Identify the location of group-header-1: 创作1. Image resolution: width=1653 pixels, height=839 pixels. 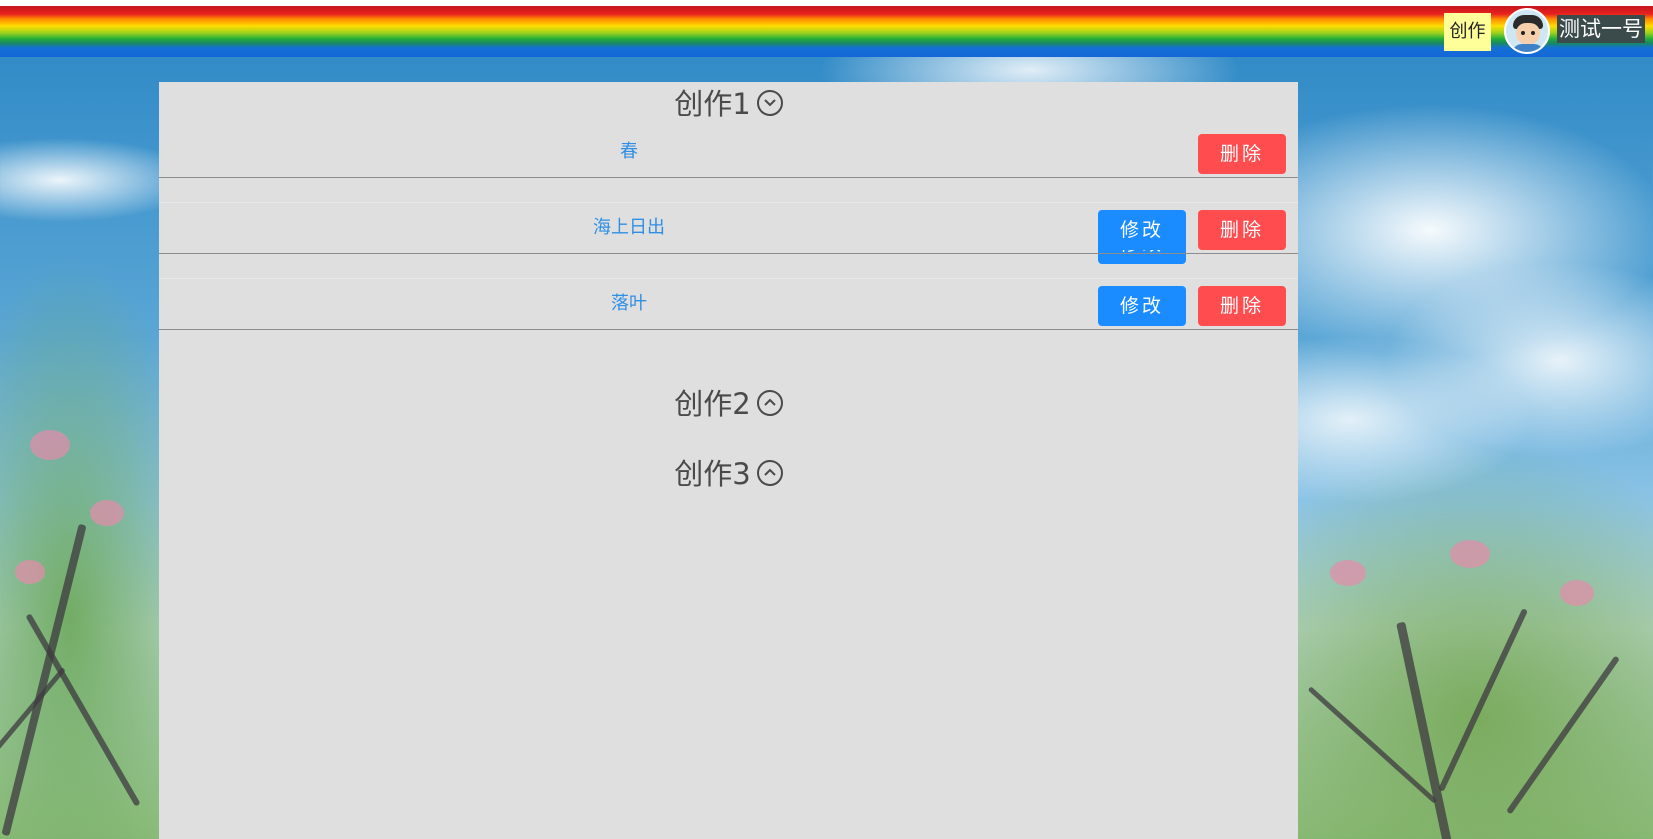
(728, 104).